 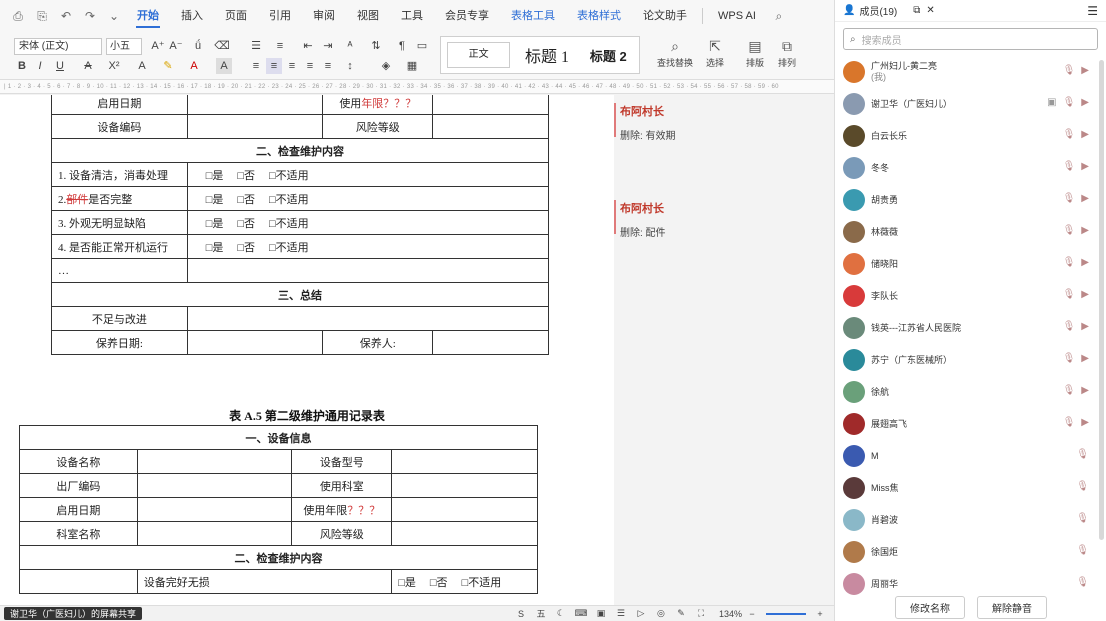 What do you see at coordinates (820, 614) in the screenshot?
I see `zoom-in-icon: +` at bounding box center [820, 614].